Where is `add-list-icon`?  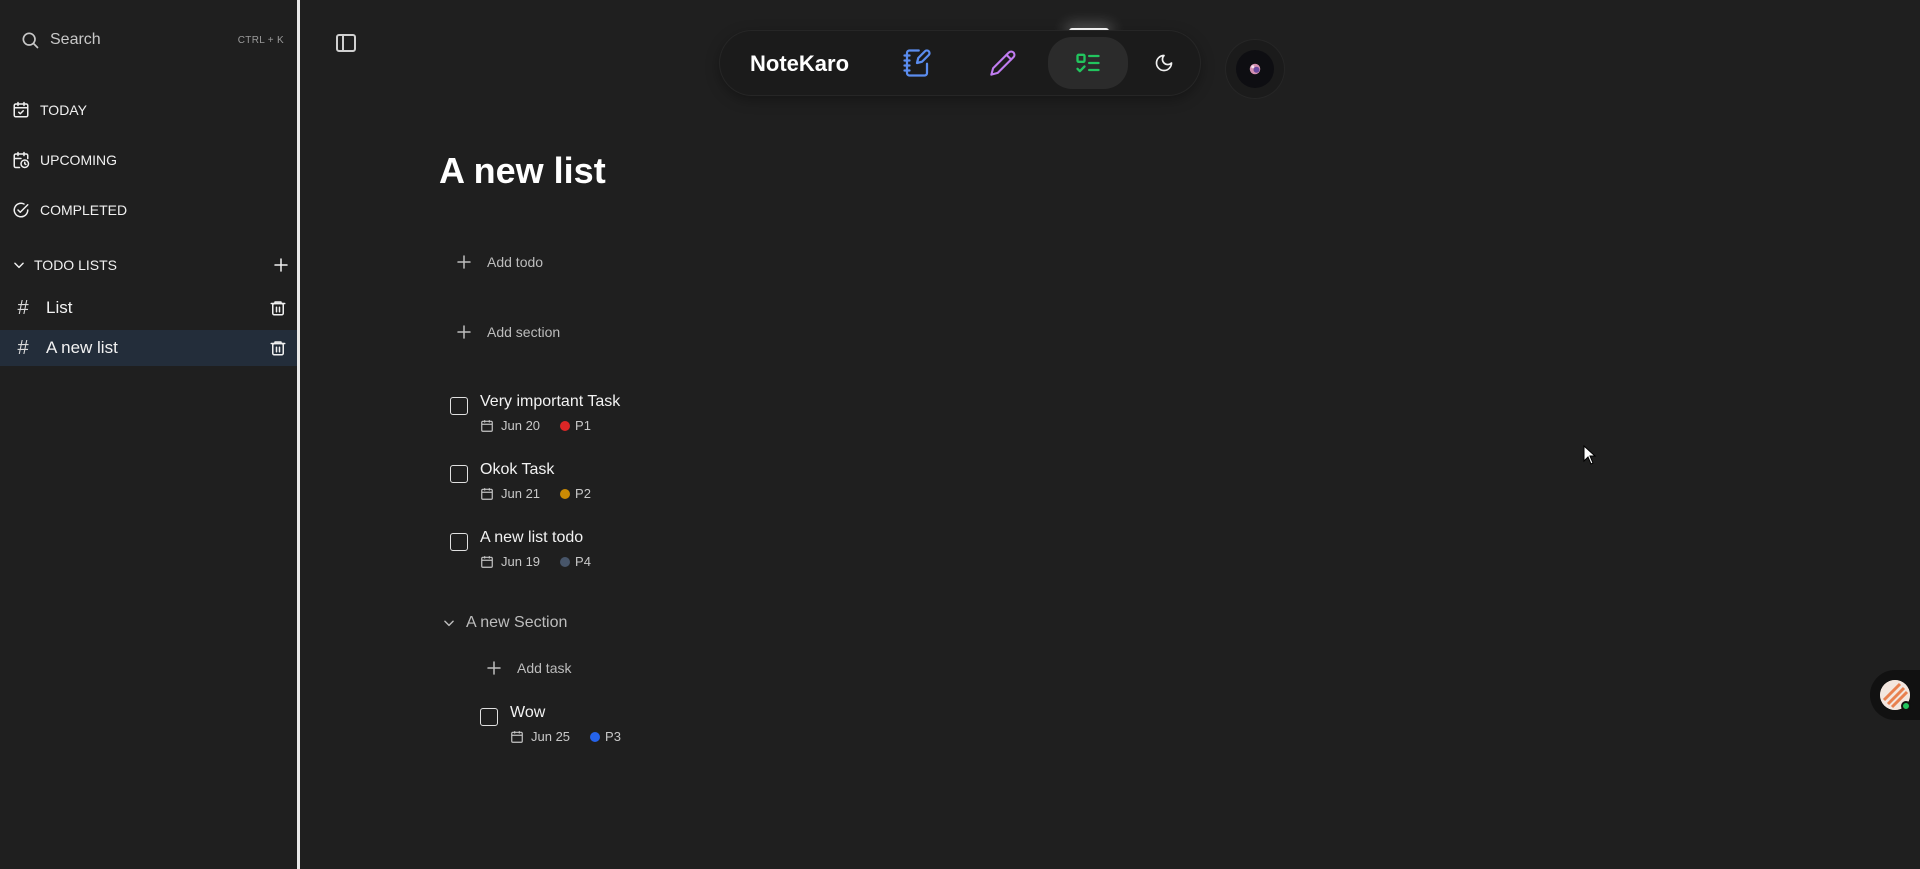
add-list-icon is located at coordinates (281, 265).